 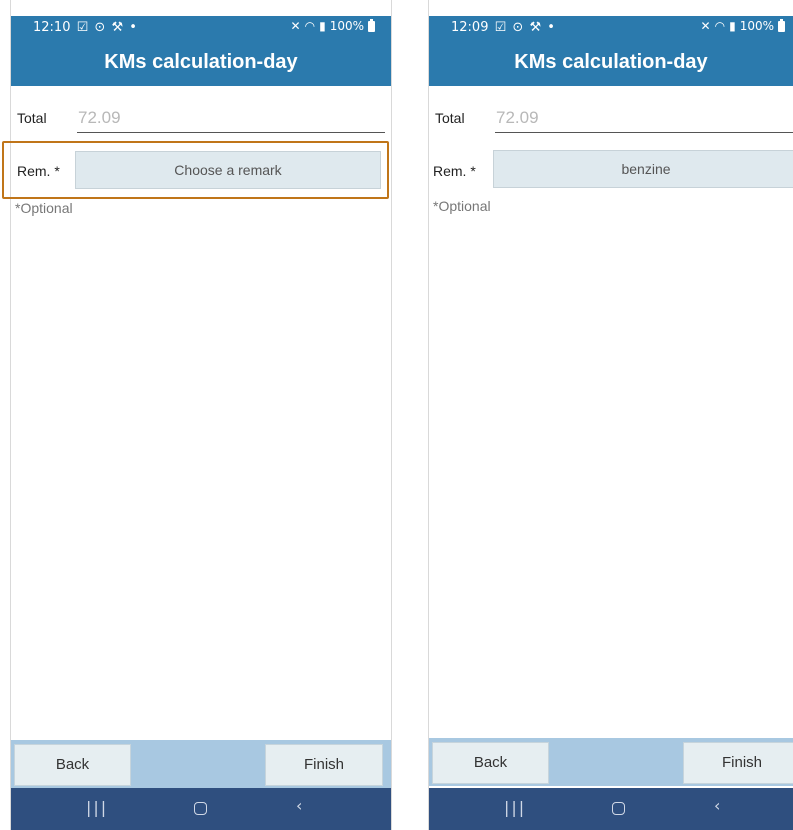 What do you see at coordinates (201, 28) in the screenshot?
I see `status-bar: 12:10 ☑ ⊙ ⚒ • ✕ ◠ ▮ 100%` at bounding box center [201, 28].